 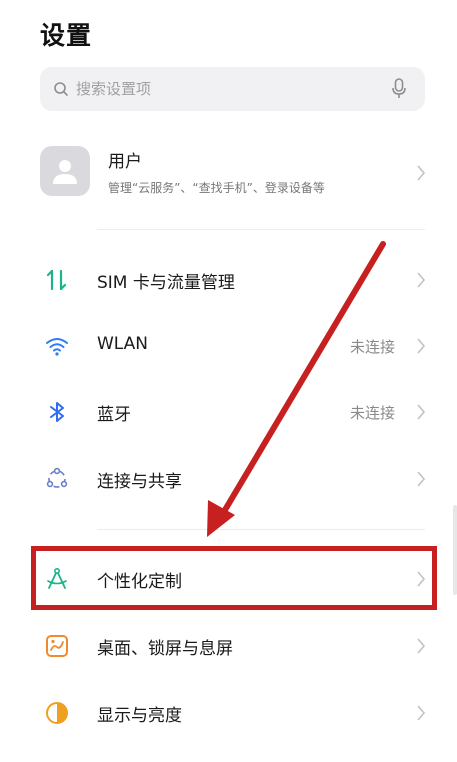 What do you see at coordinates (236, 280) in the screenshot?
I see `settings-item-sim: SIM 卡与流量管理` at bounding box center [236, 280].